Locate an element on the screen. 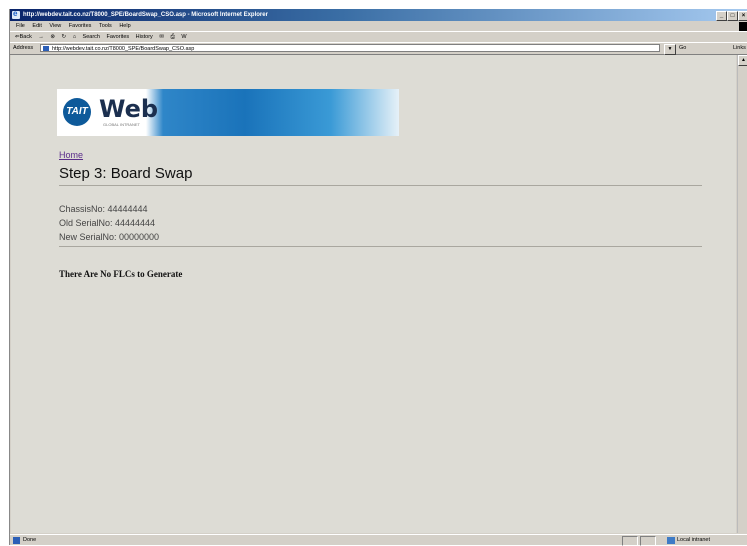 The height and width of the screenshot is (546, 747). restore-button: □ is located at coordinates (732, 16).